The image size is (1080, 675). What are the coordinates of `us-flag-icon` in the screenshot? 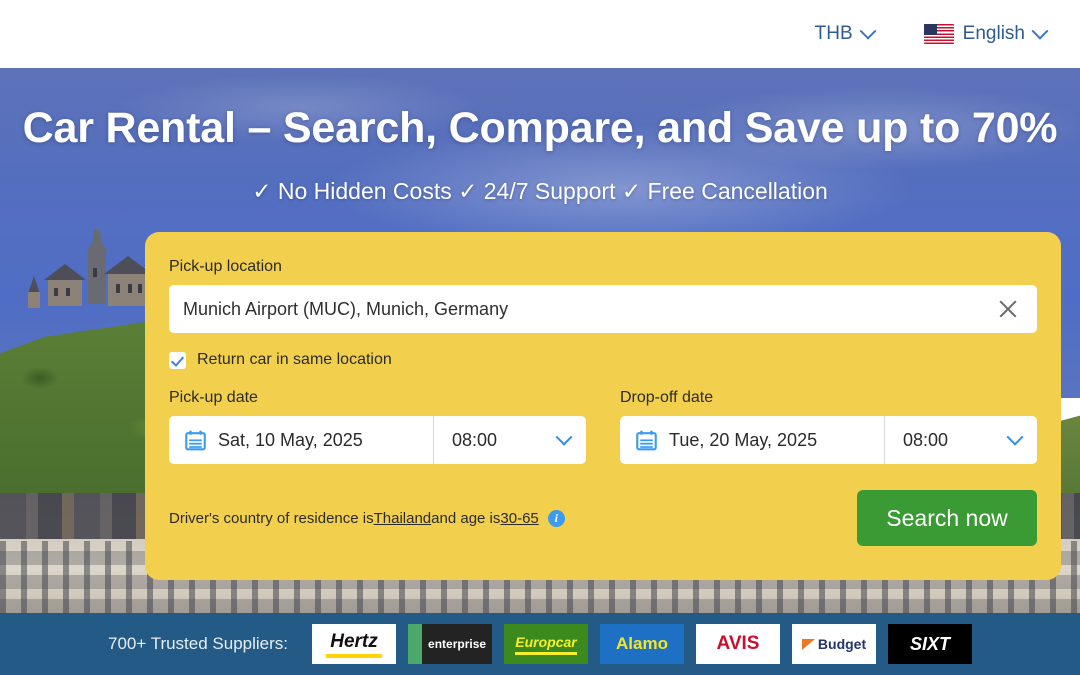 It's located at (938, 34).